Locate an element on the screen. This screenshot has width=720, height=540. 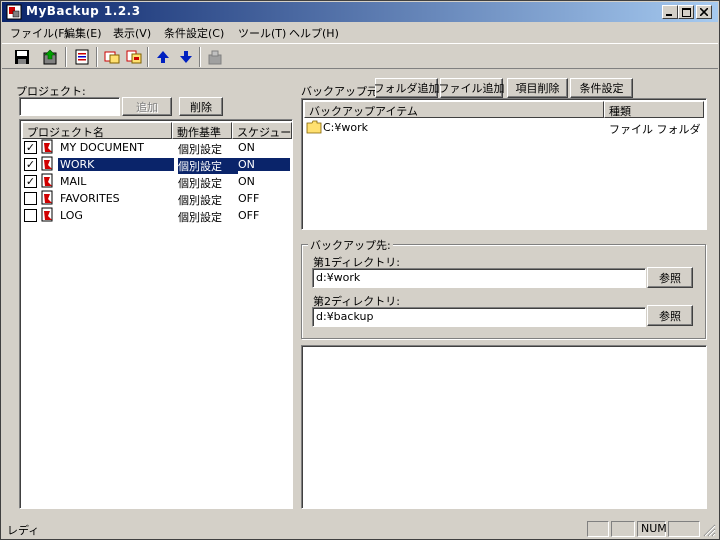
toolbar is located at coordinates (360, 56).